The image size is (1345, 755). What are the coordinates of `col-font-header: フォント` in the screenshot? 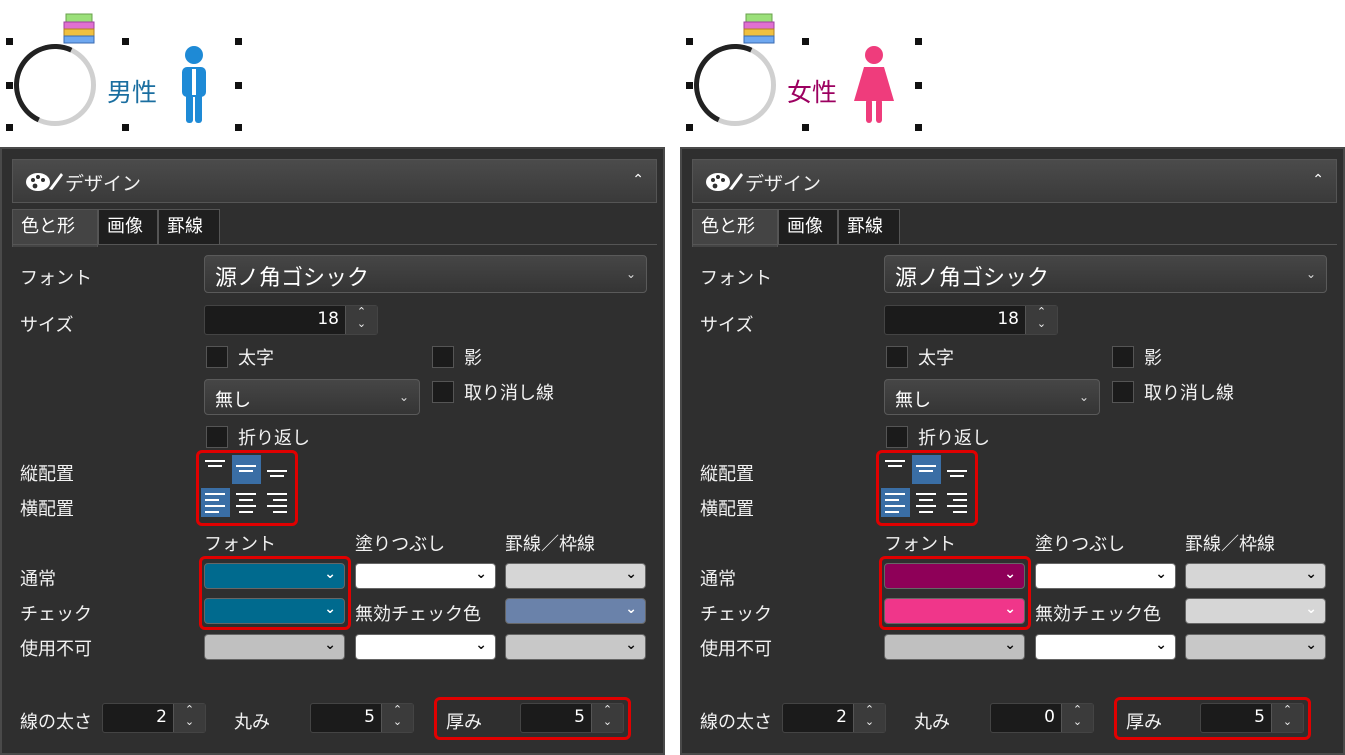 It's located at (240, 544).